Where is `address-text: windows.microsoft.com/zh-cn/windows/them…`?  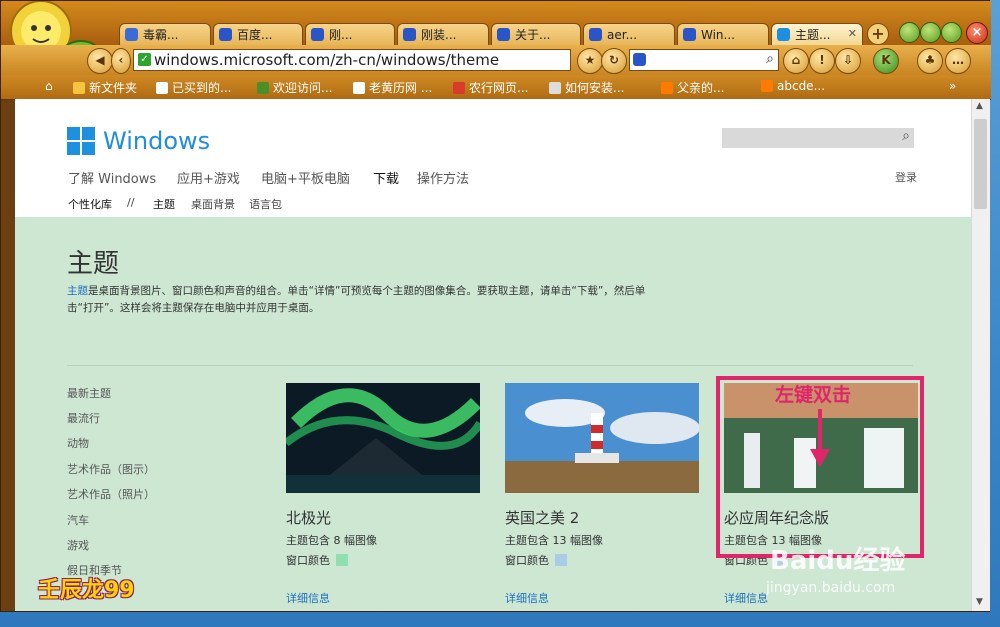
address-text: windows.microsoft.com/zh-cn/windows/them… is located at coordinates (327, 60).